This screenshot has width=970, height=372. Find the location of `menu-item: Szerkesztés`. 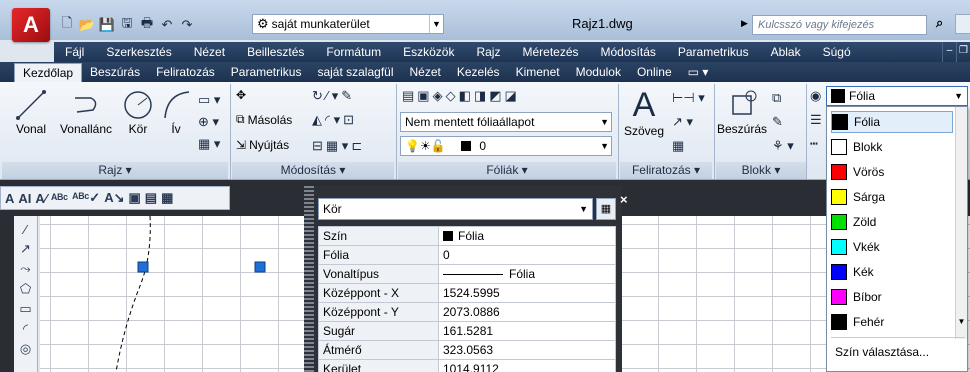

menu-item: Szerkesztés is located at coordinates (138, 52).